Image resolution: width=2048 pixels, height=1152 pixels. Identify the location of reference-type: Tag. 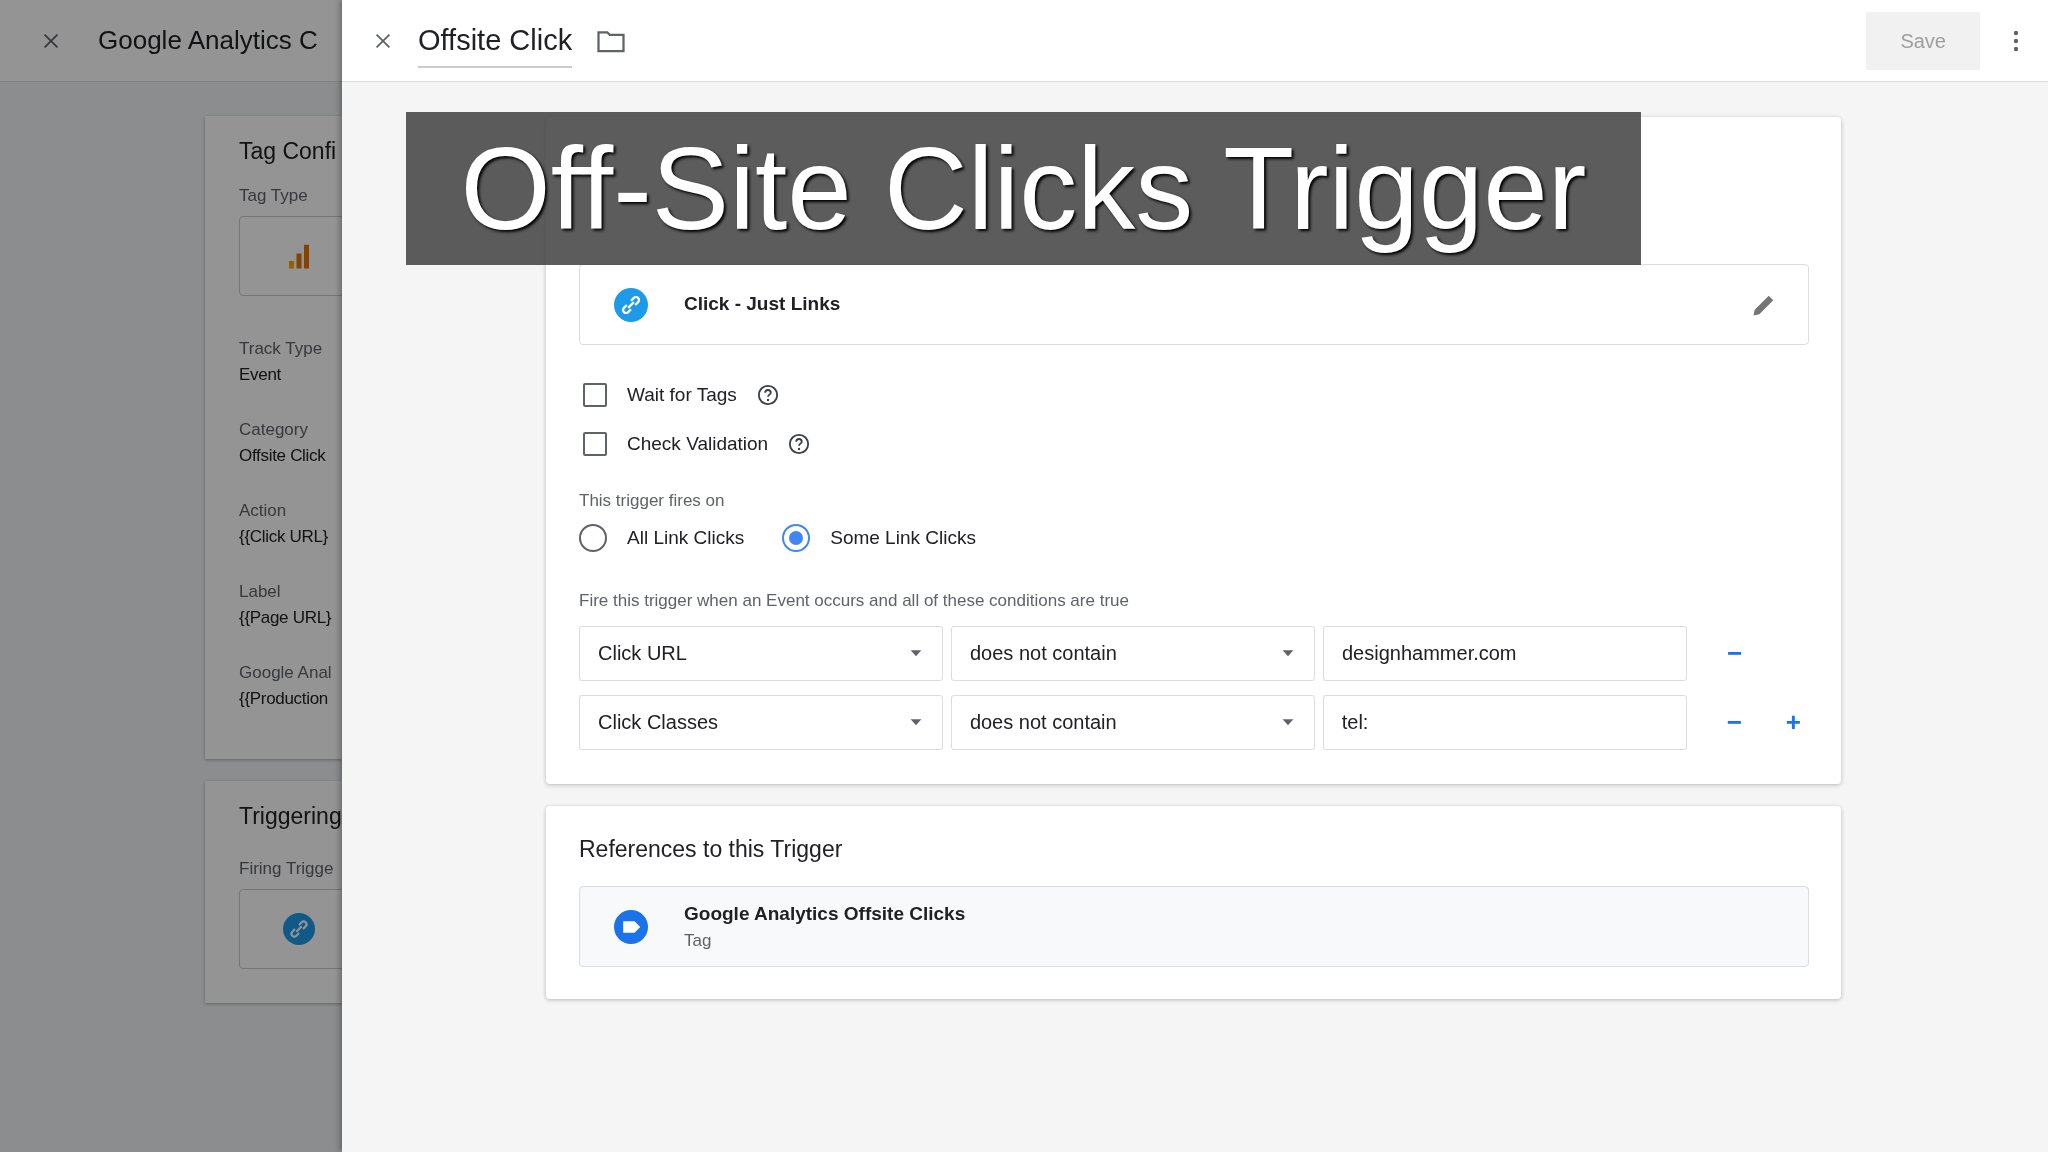
(698, 941).